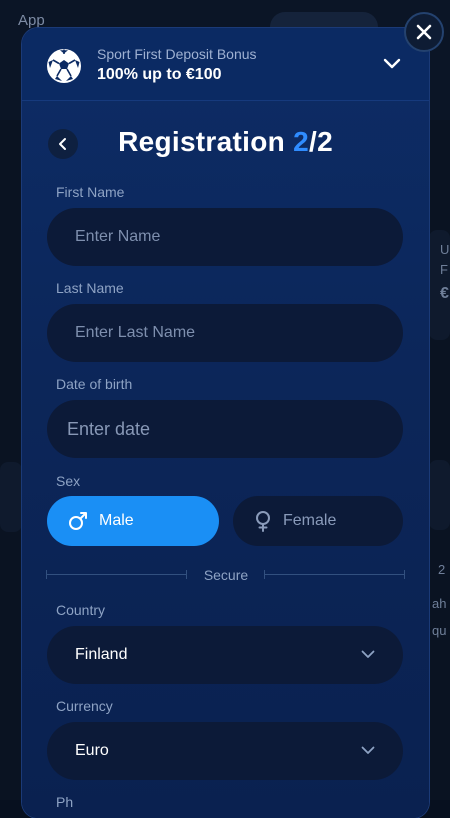  I want to click on sex-label: Sex, so click(68, 481).